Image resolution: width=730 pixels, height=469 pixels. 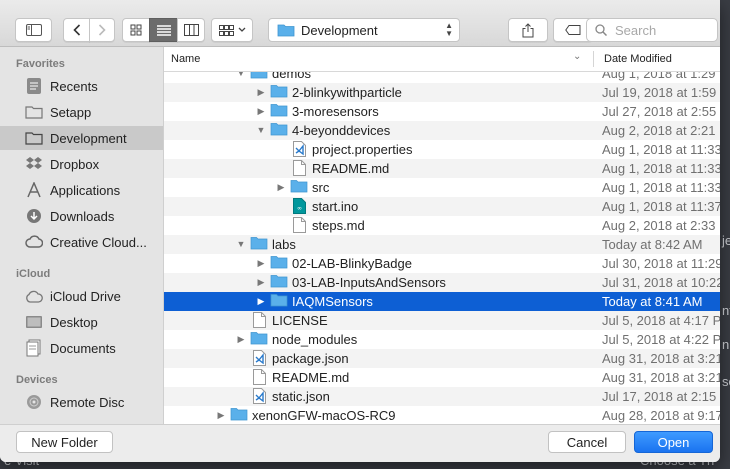 I want to click on sidebar-icon, so click(x=33, y=30).